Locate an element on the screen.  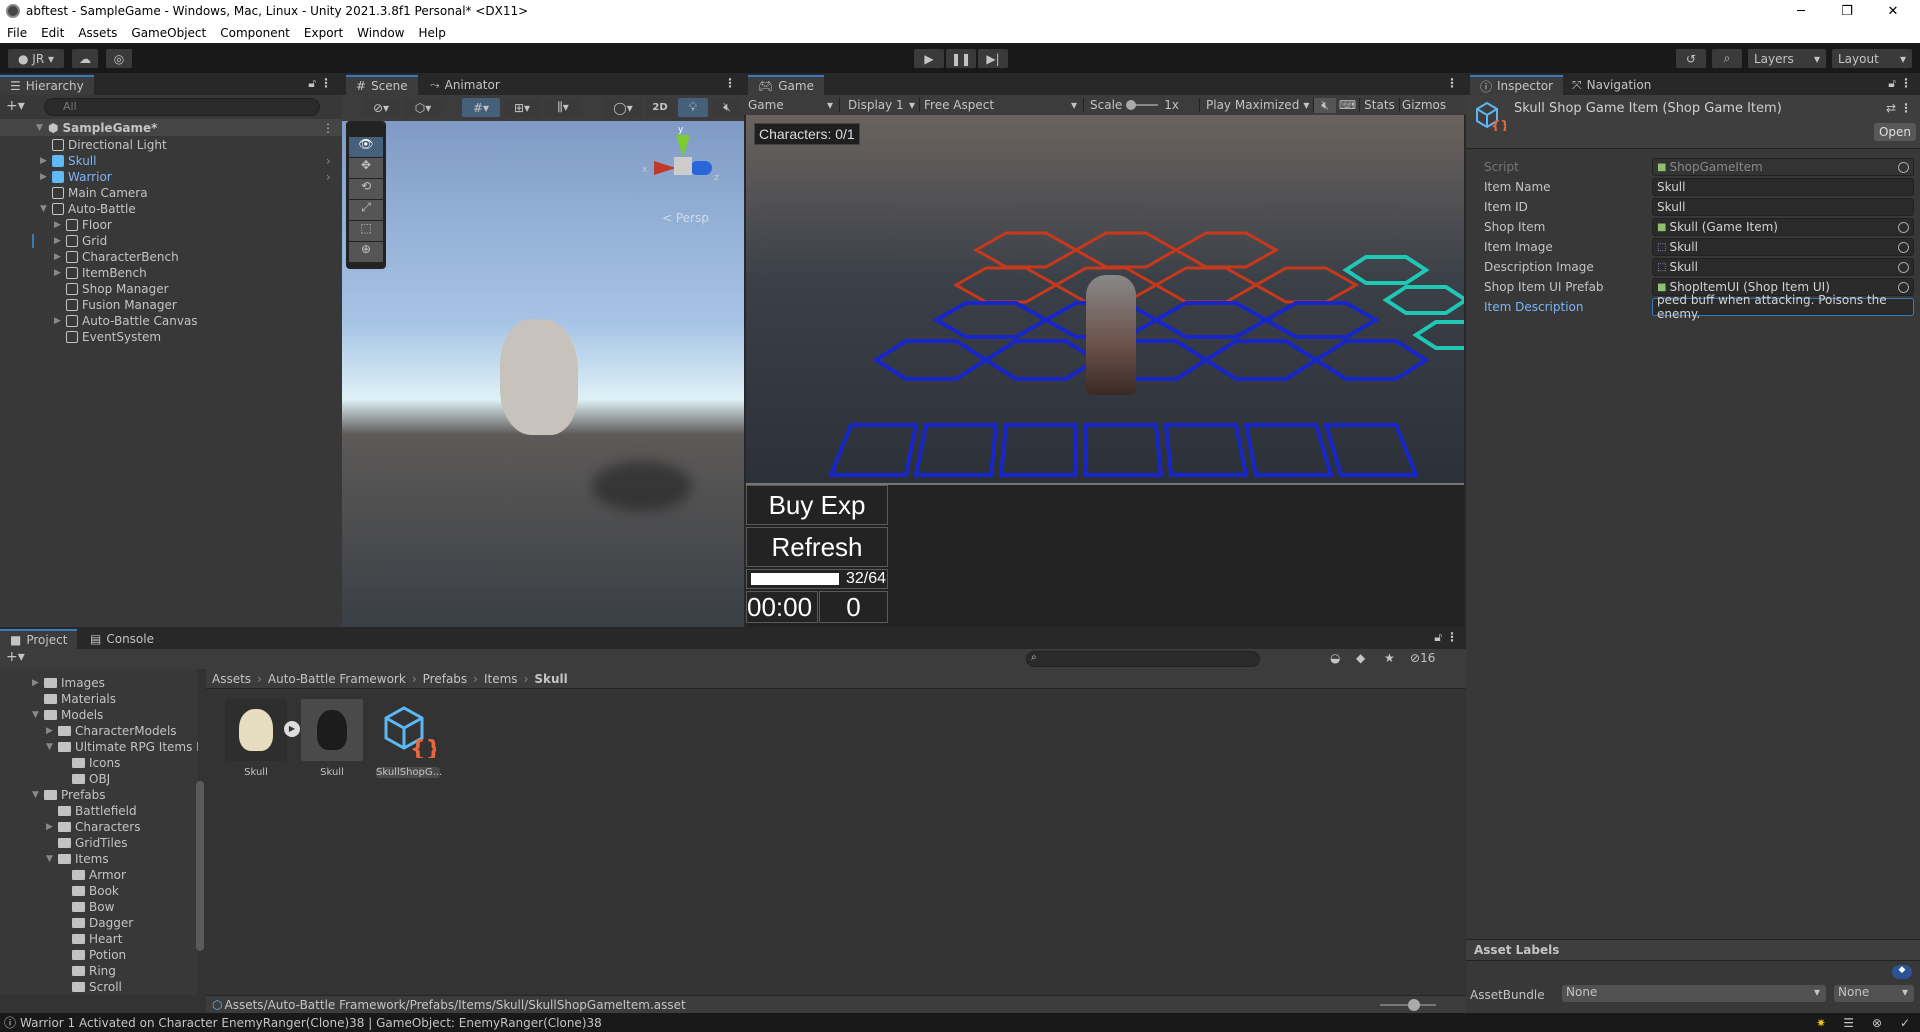
menu-gameobject: GameObject is located at coordinates (168, 33).